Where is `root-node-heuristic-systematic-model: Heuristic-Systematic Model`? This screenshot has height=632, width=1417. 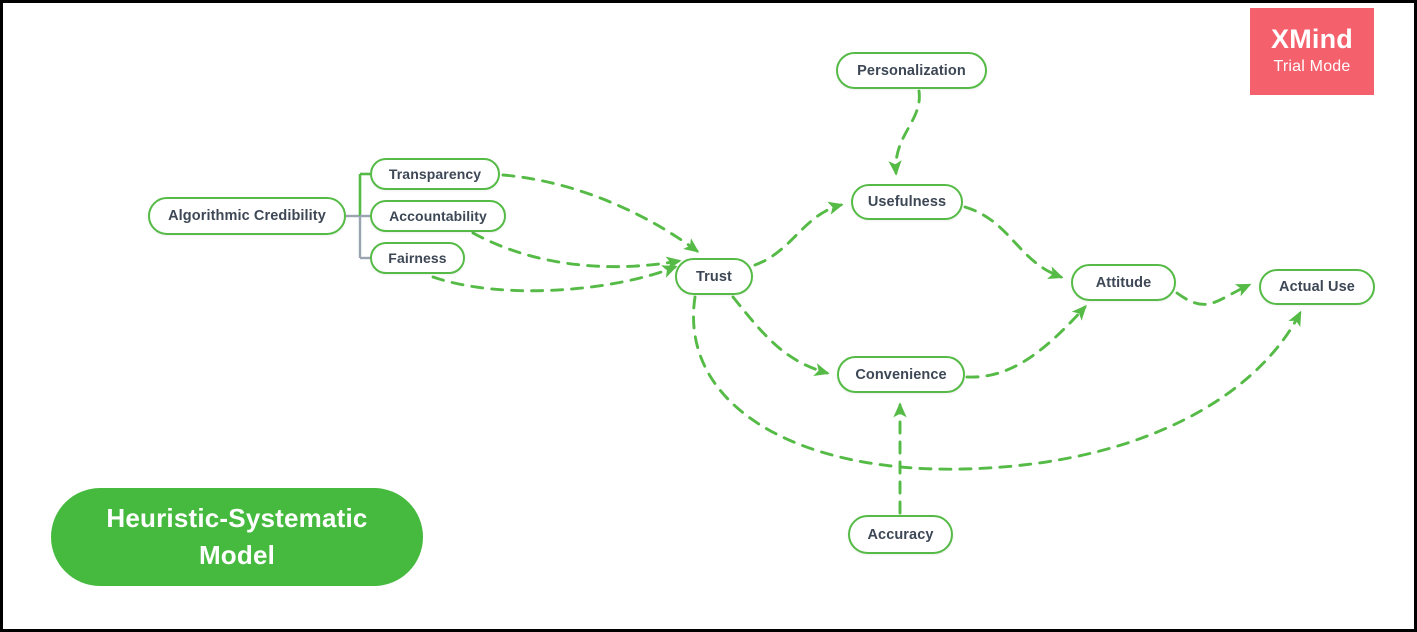
root-node-heuristic-systematic-model: Heuristic-Systematic Model is located at coordinates (237, 537).